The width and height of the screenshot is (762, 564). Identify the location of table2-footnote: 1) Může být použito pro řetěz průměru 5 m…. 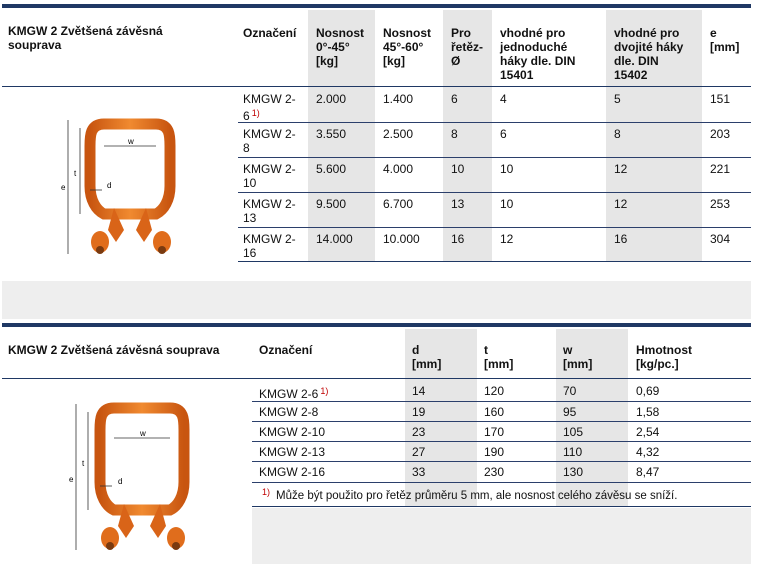
(470, 494).